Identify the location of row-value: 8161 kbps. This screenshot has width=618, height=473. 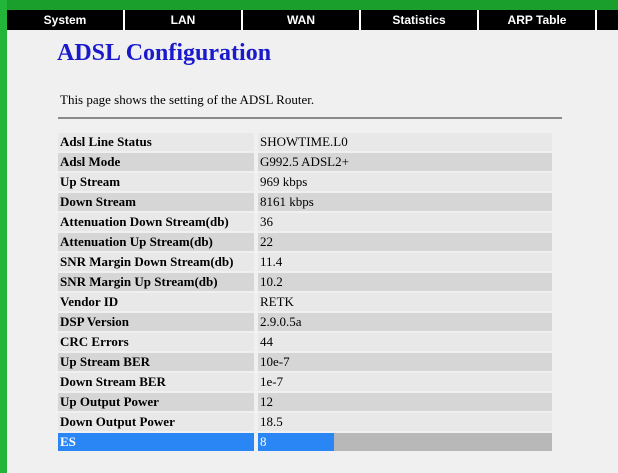
(405, 202).